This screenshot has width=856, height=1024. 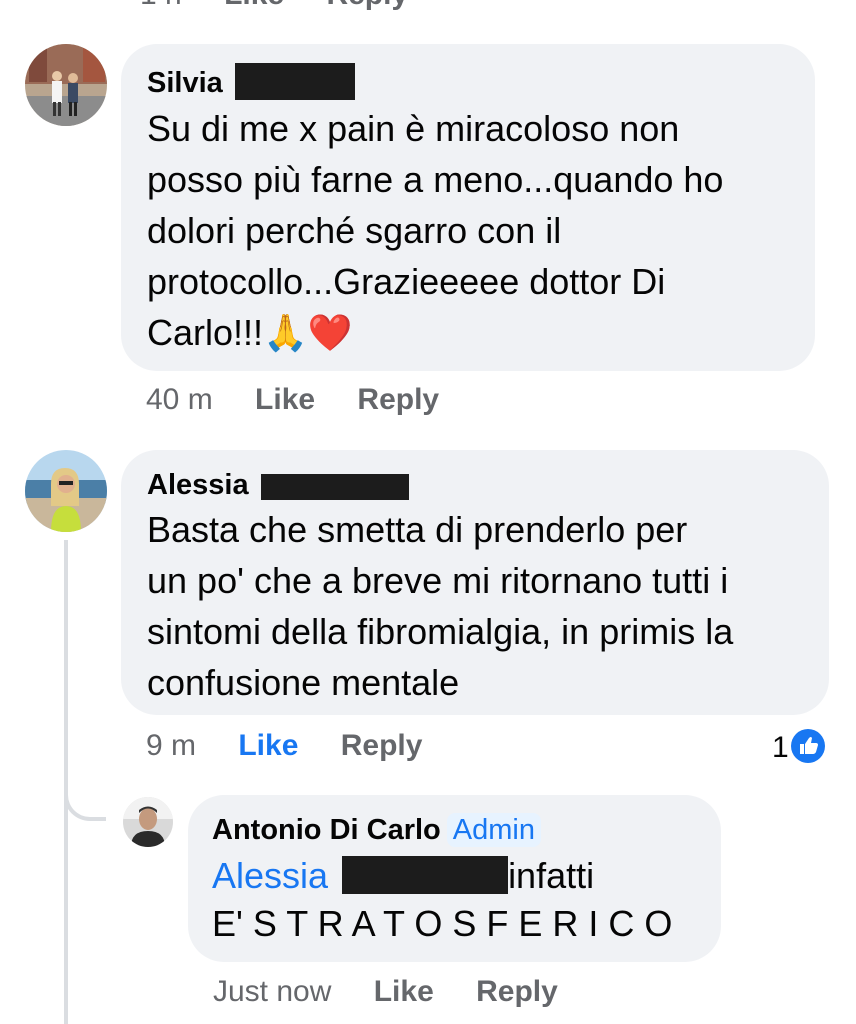 What do you see at coordinates (807, 746) in the screenshot?
I see `like-reaction-icon` at bounding box center [807, 746].